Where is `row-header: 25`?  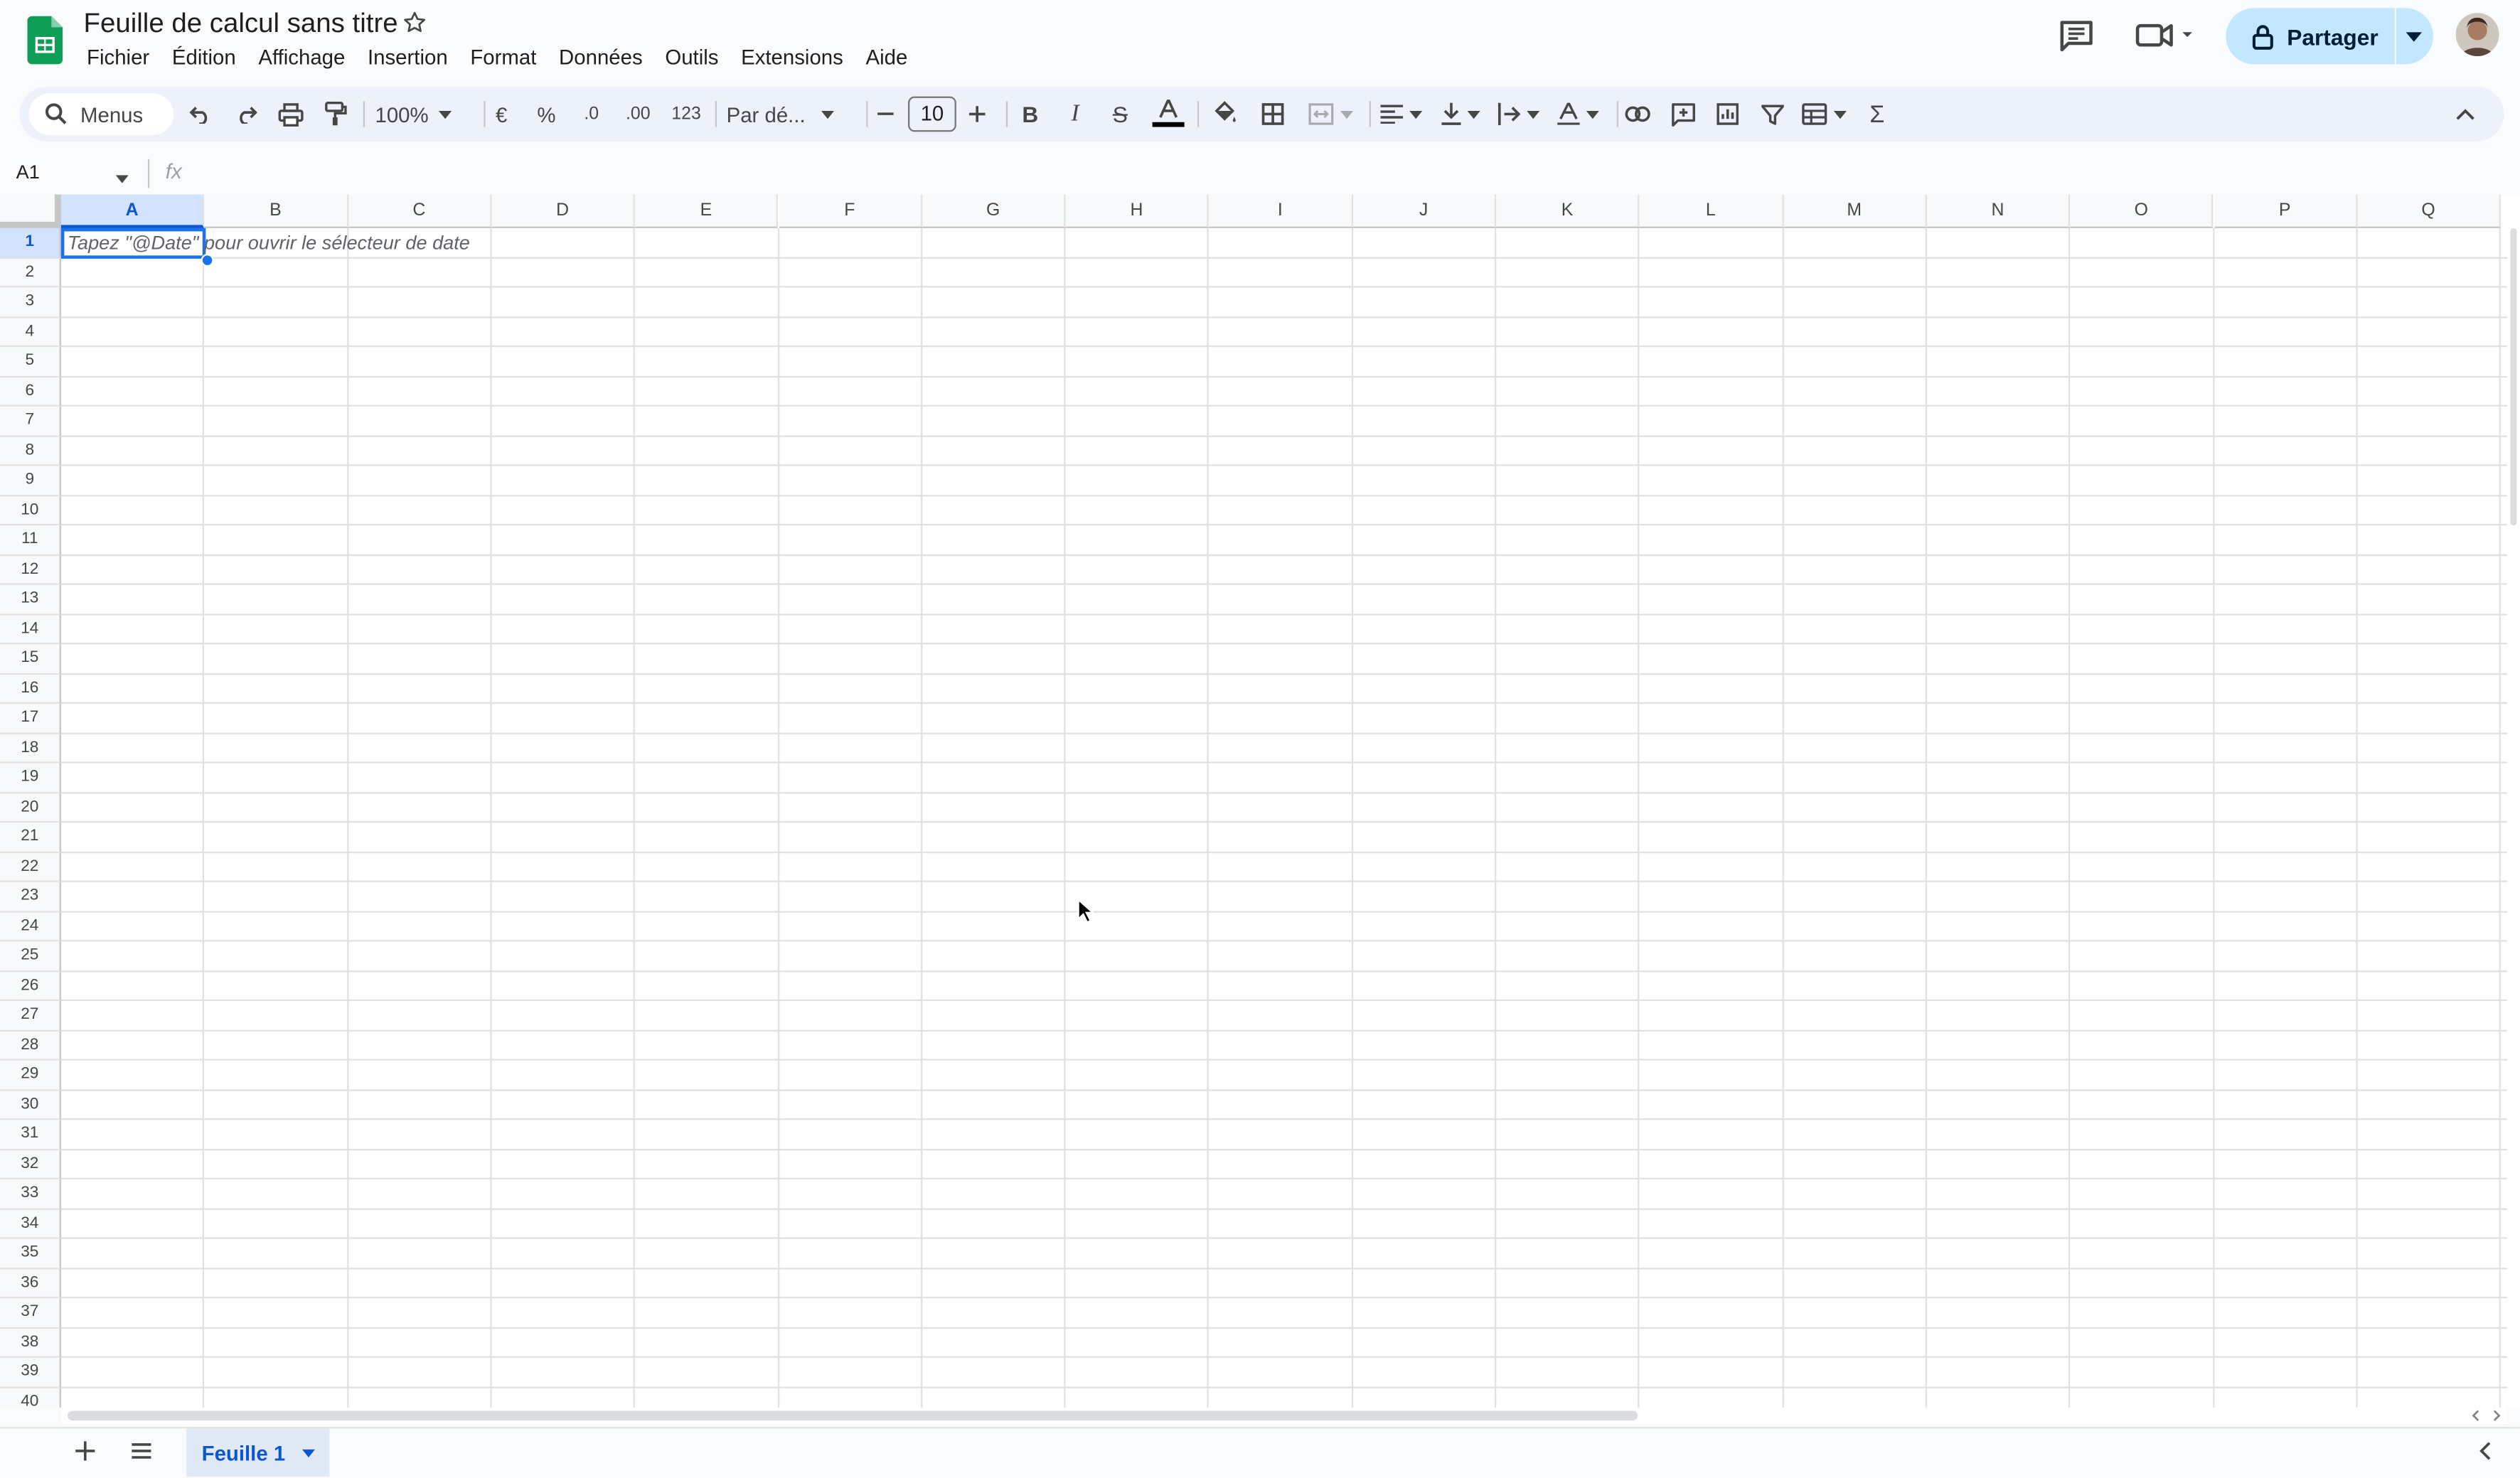
row-header: 25 is located at coordinates (31, 956).